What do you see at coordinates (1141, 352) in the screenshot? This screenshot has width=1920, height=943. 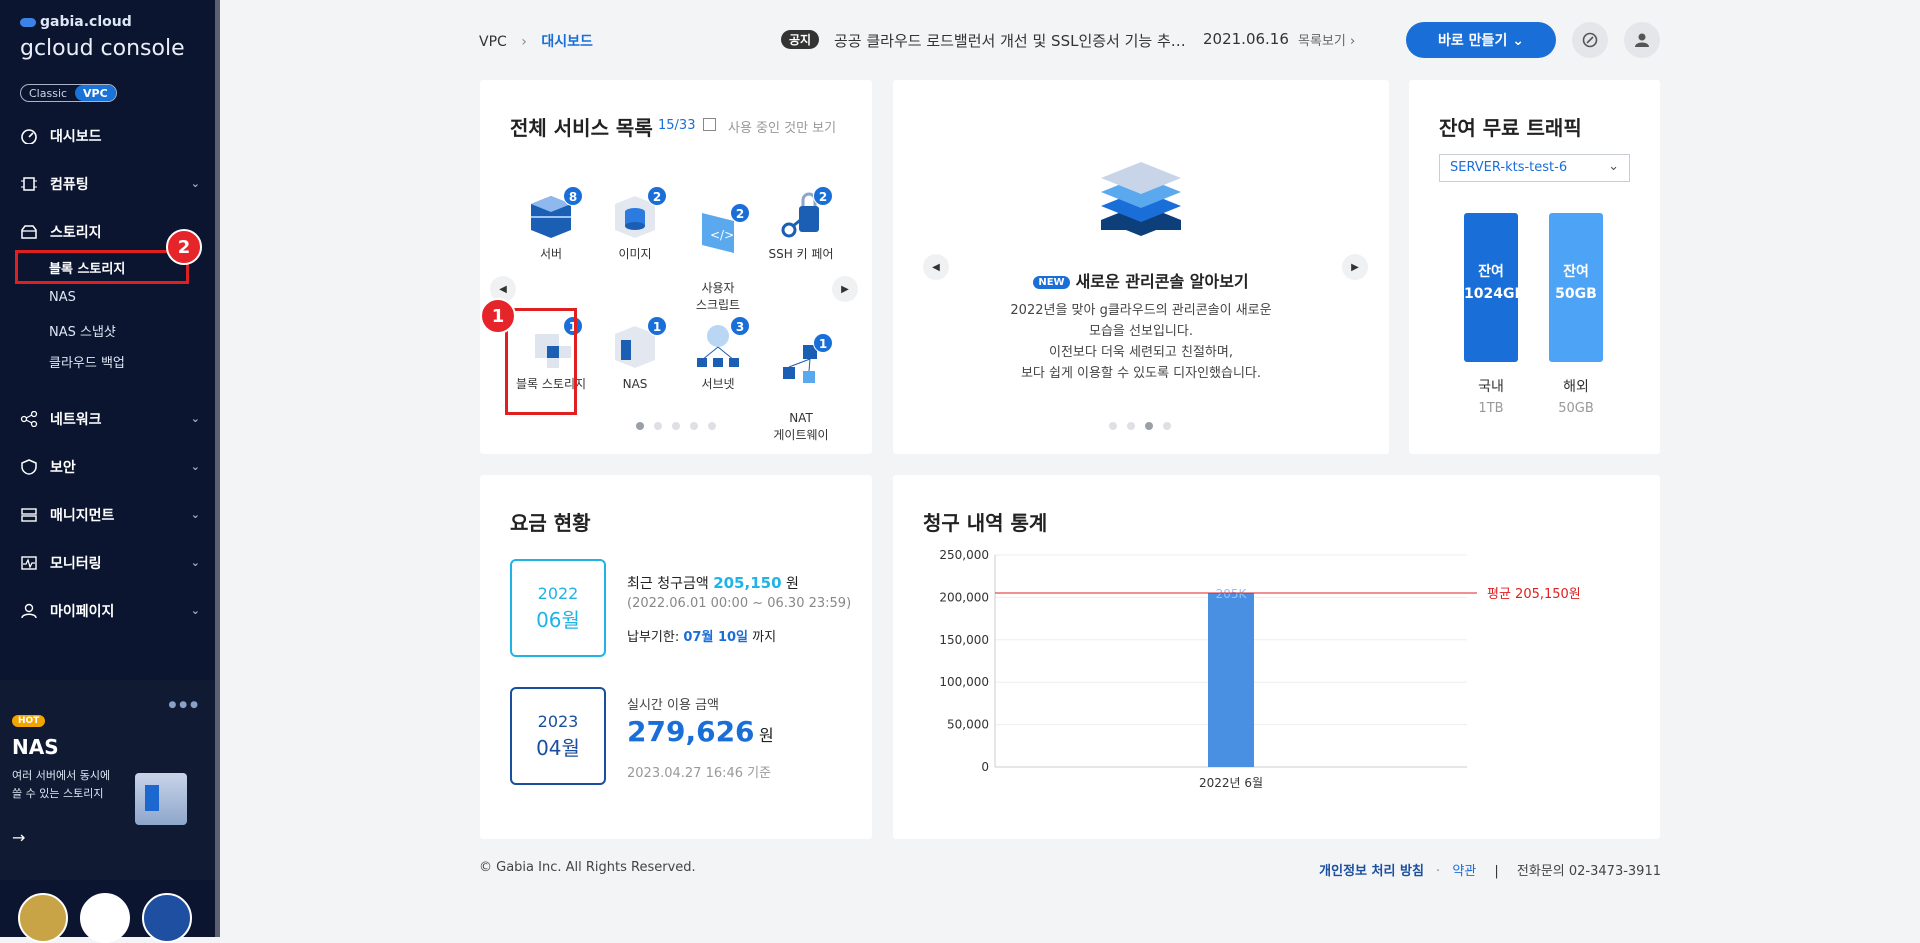 I see `banner-desc-line: 이전보다 더욱 세련되고 친절하며,` at bounding box center [1141, 352].